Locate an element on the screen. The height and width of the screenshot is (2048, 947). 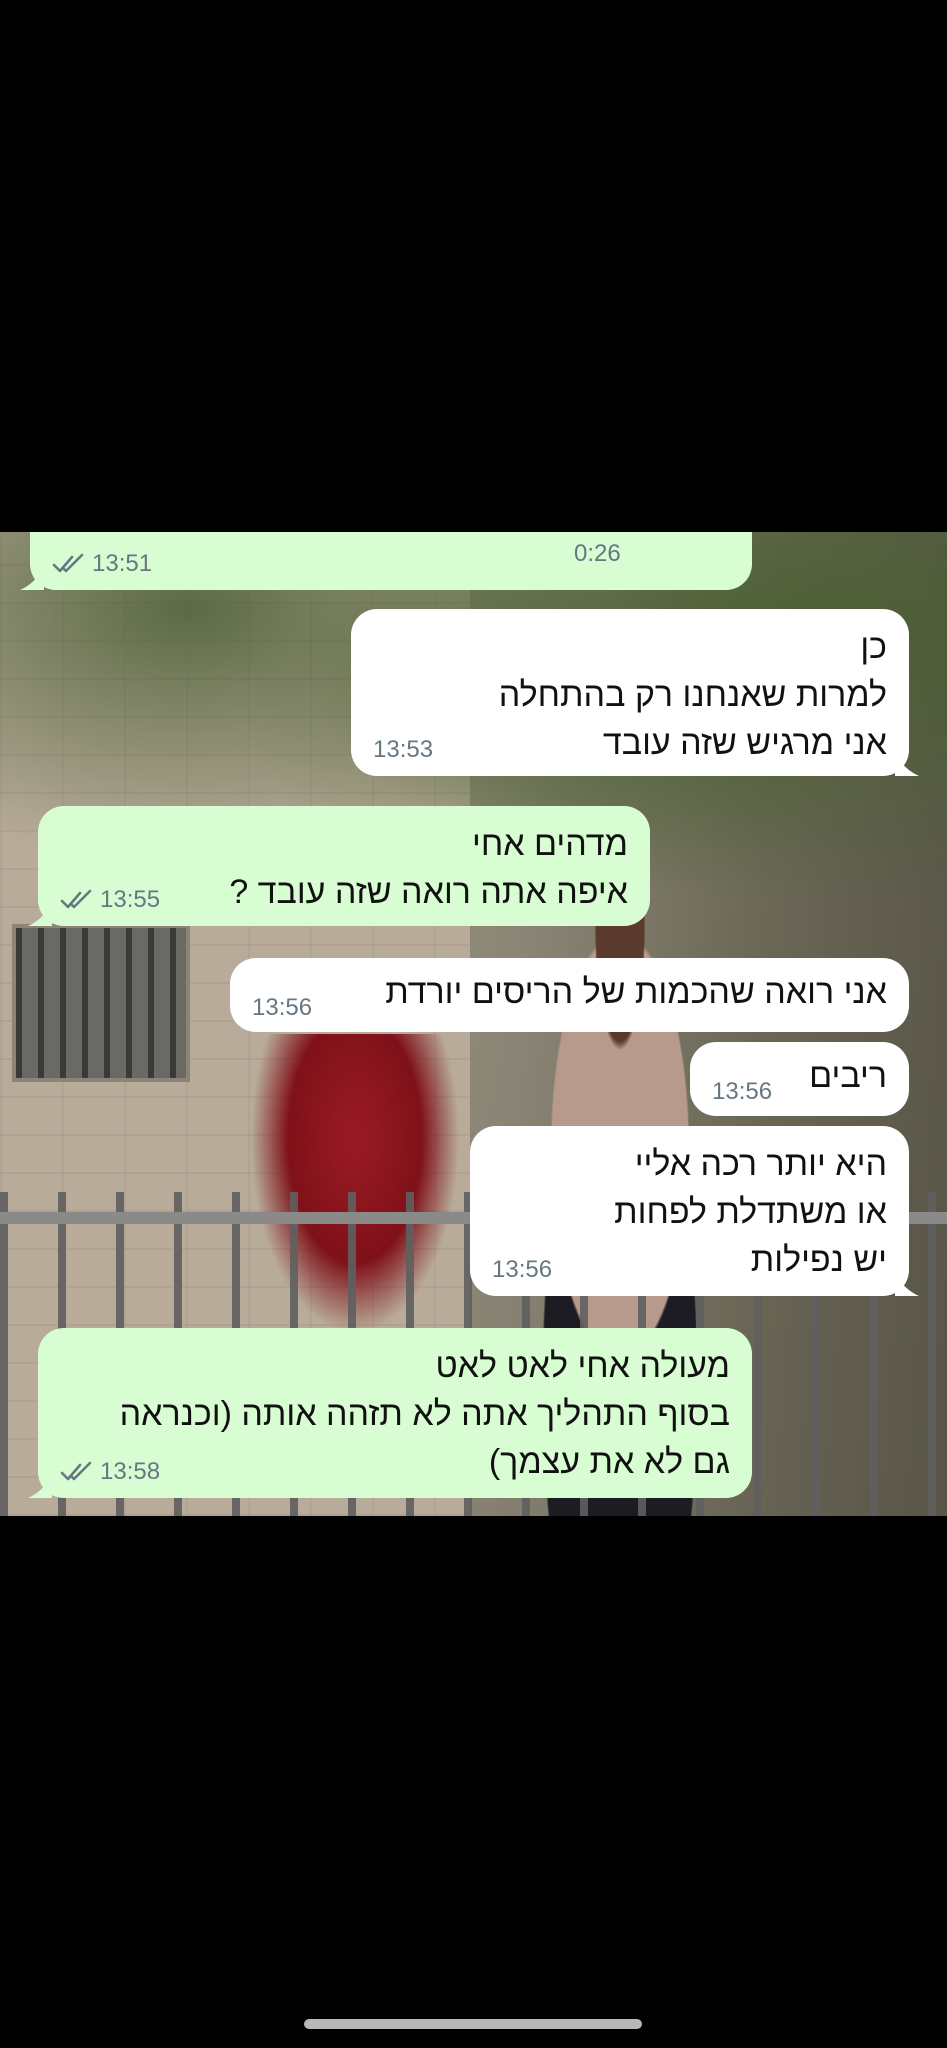
message-text: אני רואה שהכמות של הריסים יורדת is located at coordinates (636, 992).